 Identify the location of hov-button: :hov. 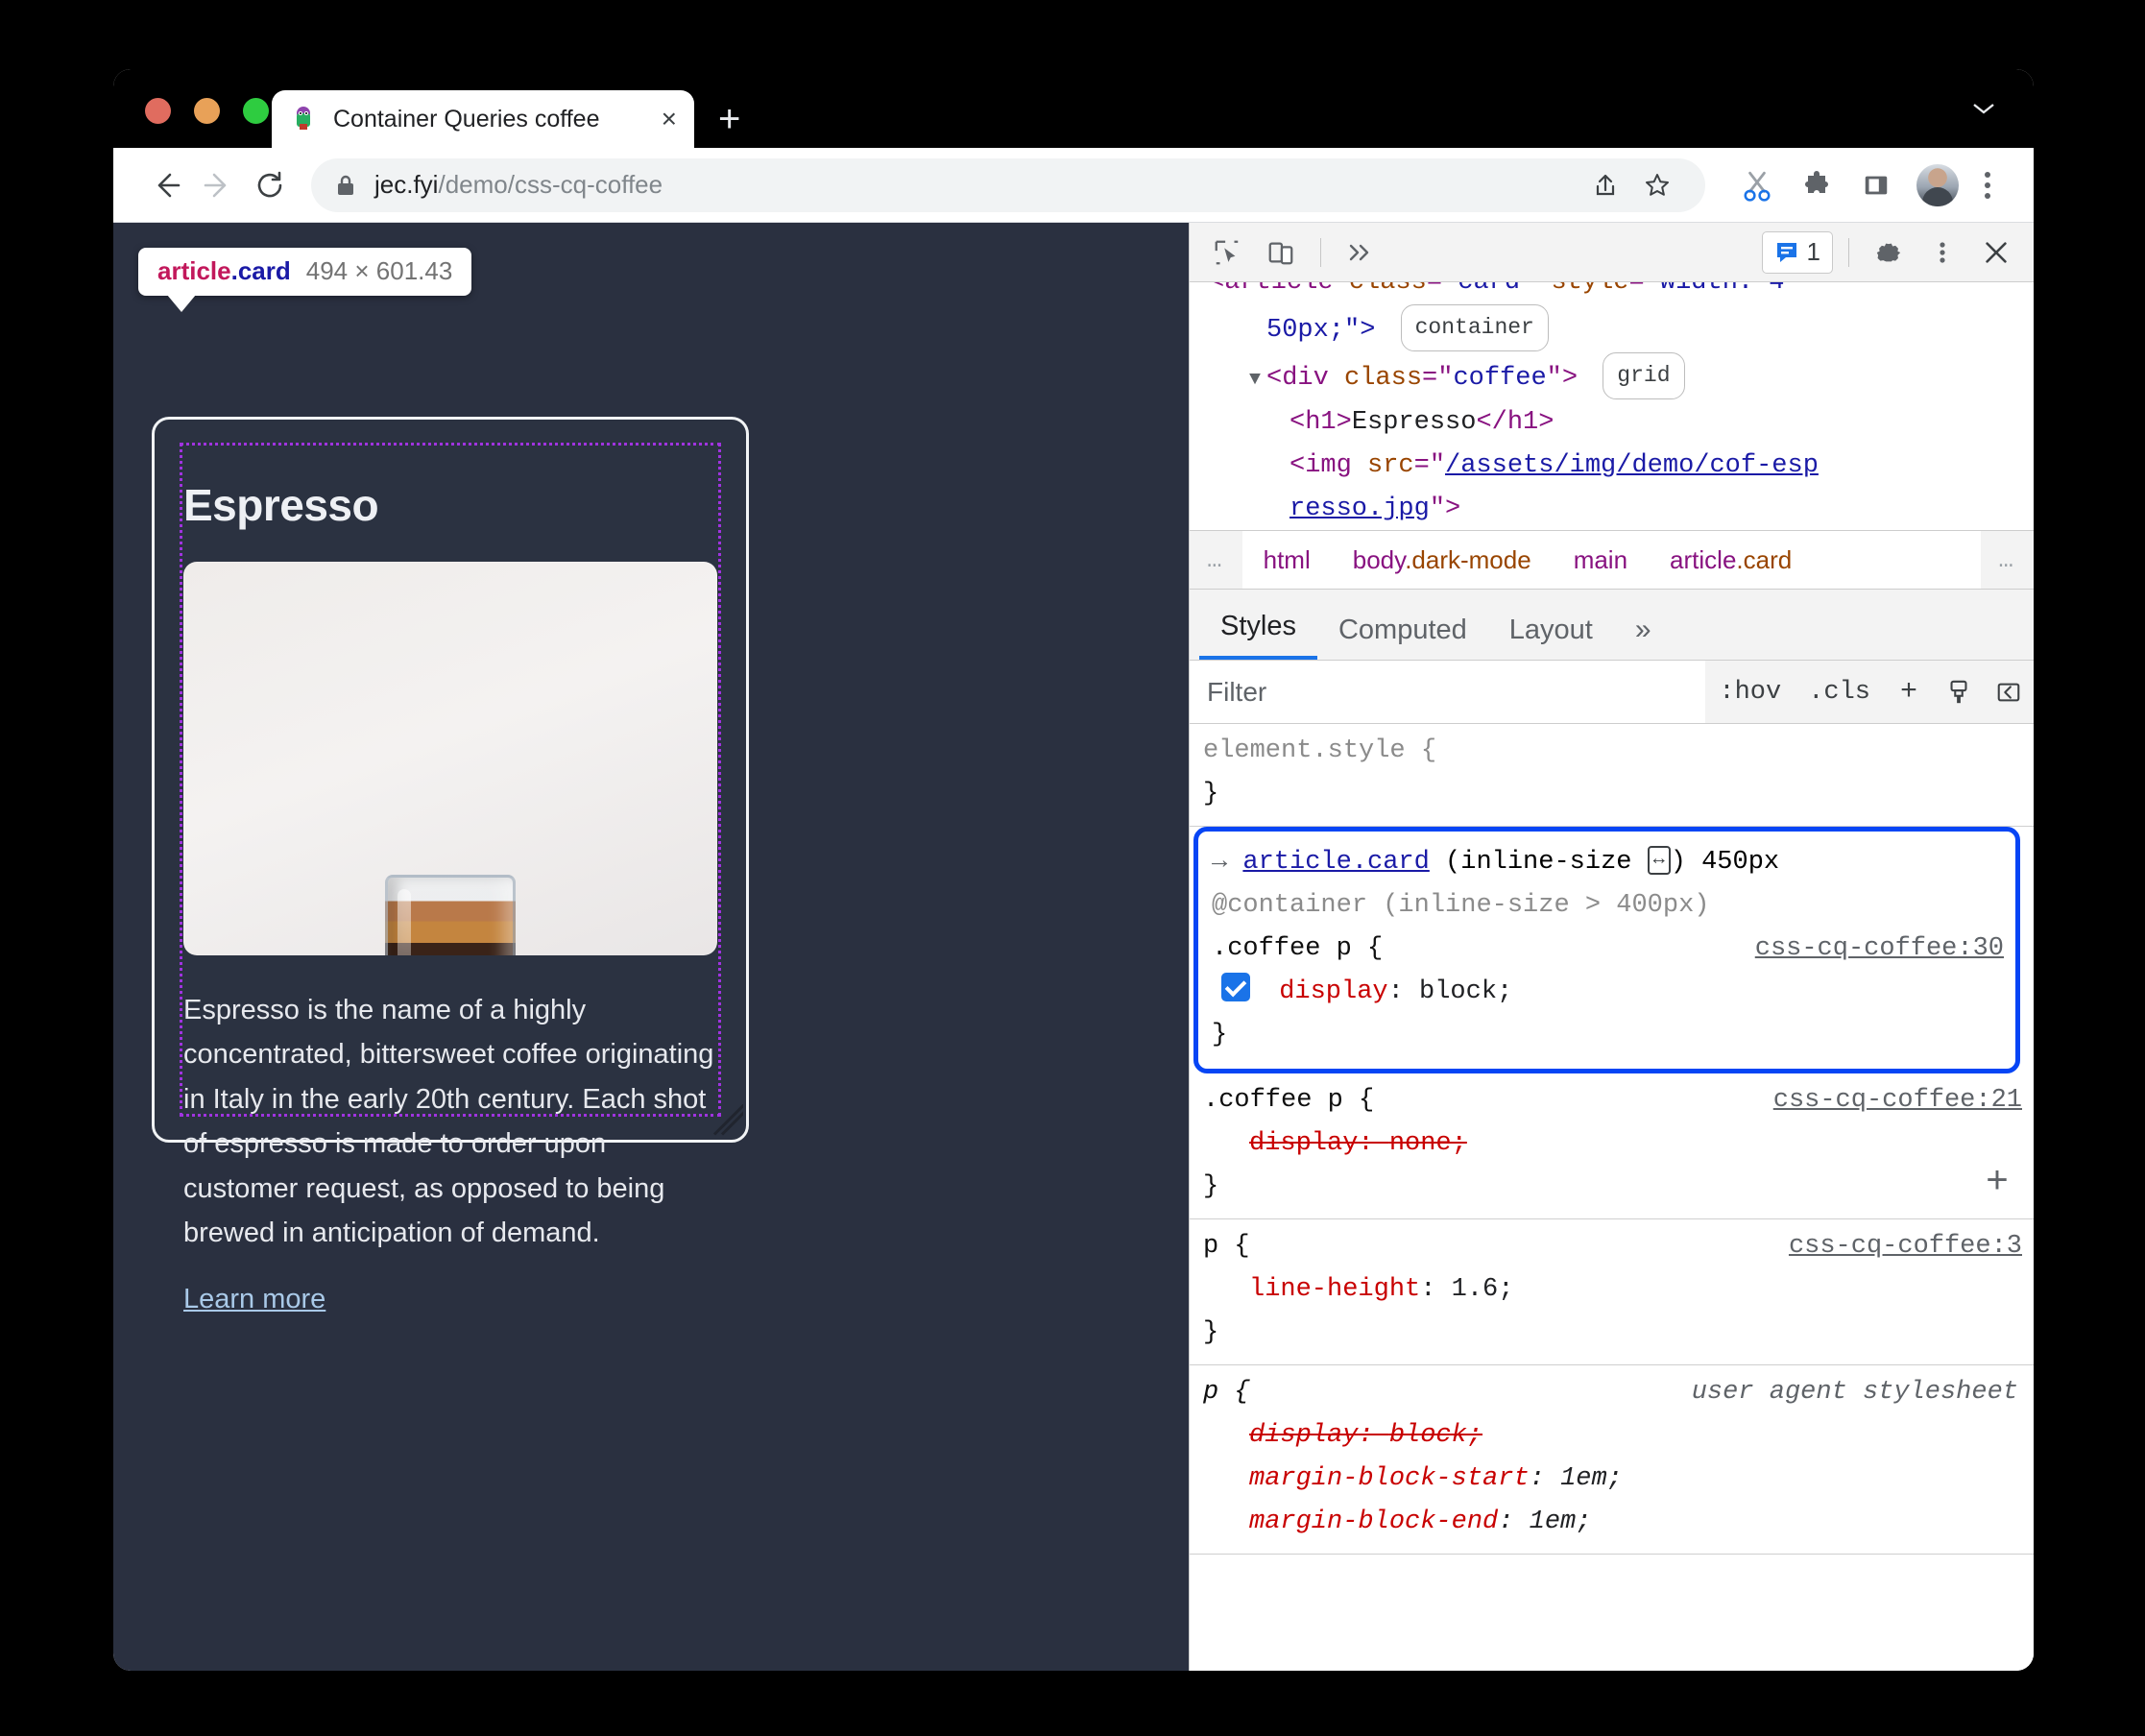
(1750, 692).